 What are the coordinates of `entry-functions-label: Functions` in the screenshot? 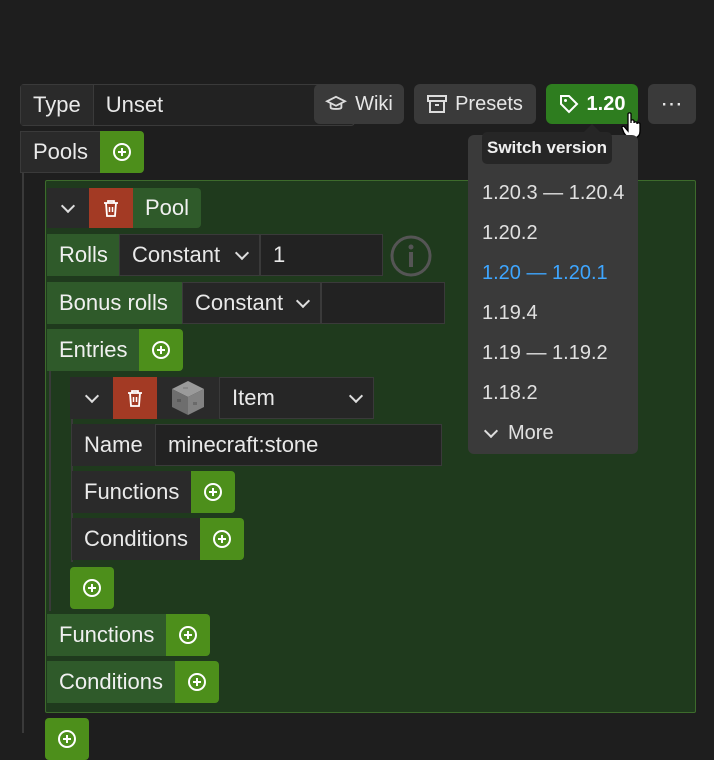 It's located at (132, 492).